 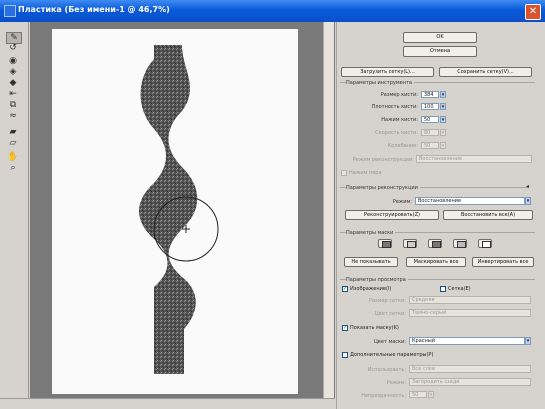 I want to click on app-icon, so click(x=10, y=11).